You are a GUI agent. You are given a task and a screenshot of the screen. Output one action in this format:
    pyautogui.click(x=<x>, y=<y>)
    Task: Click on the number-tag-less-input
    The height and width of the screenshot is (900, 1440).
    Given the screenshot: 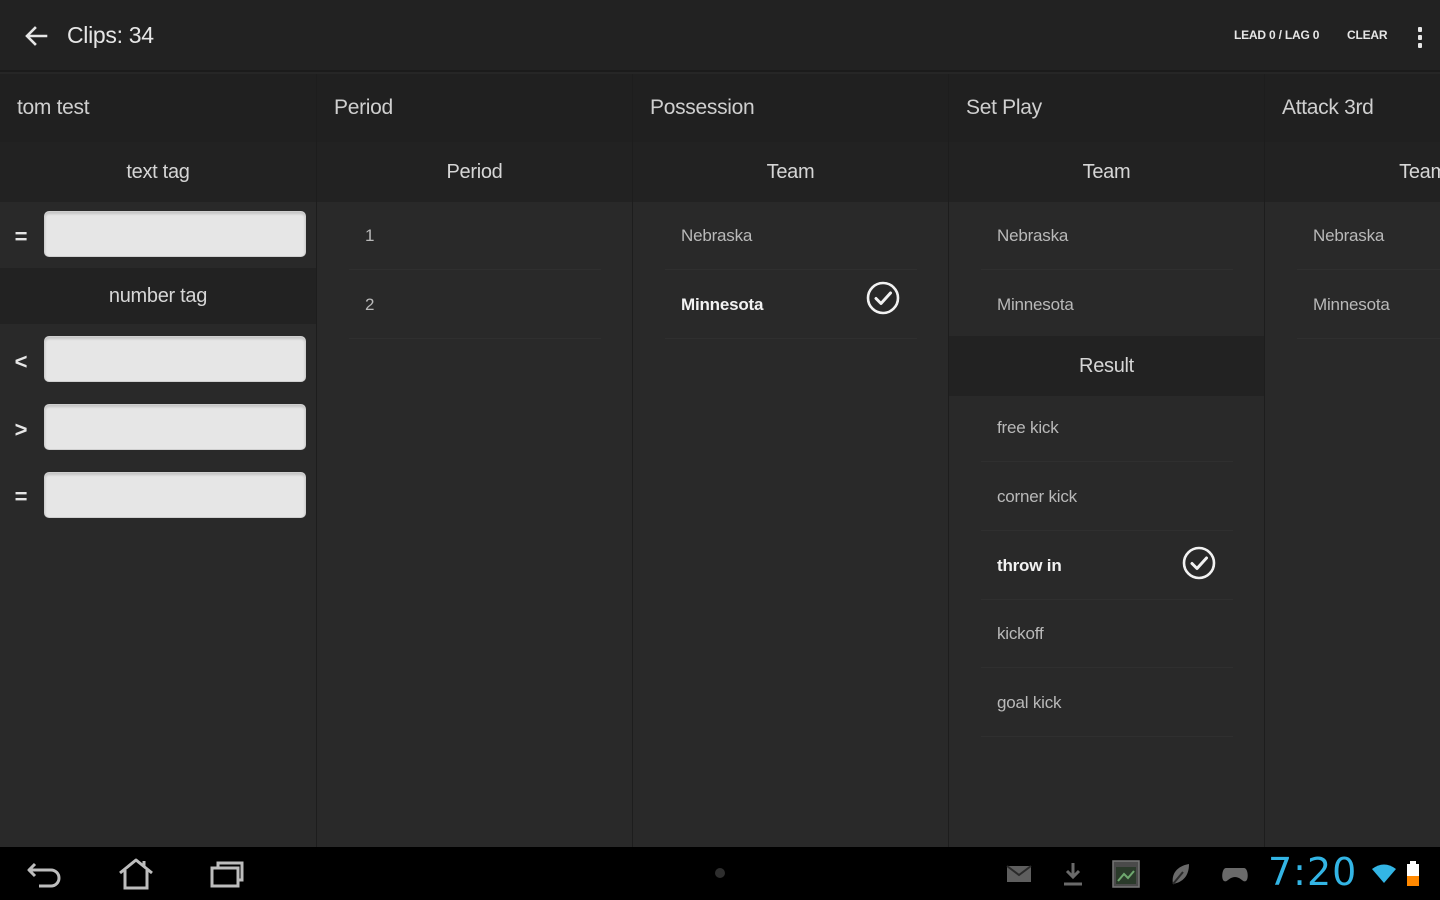 What is the action you would take?
    pyautogui.click(x=175, y=359)
    